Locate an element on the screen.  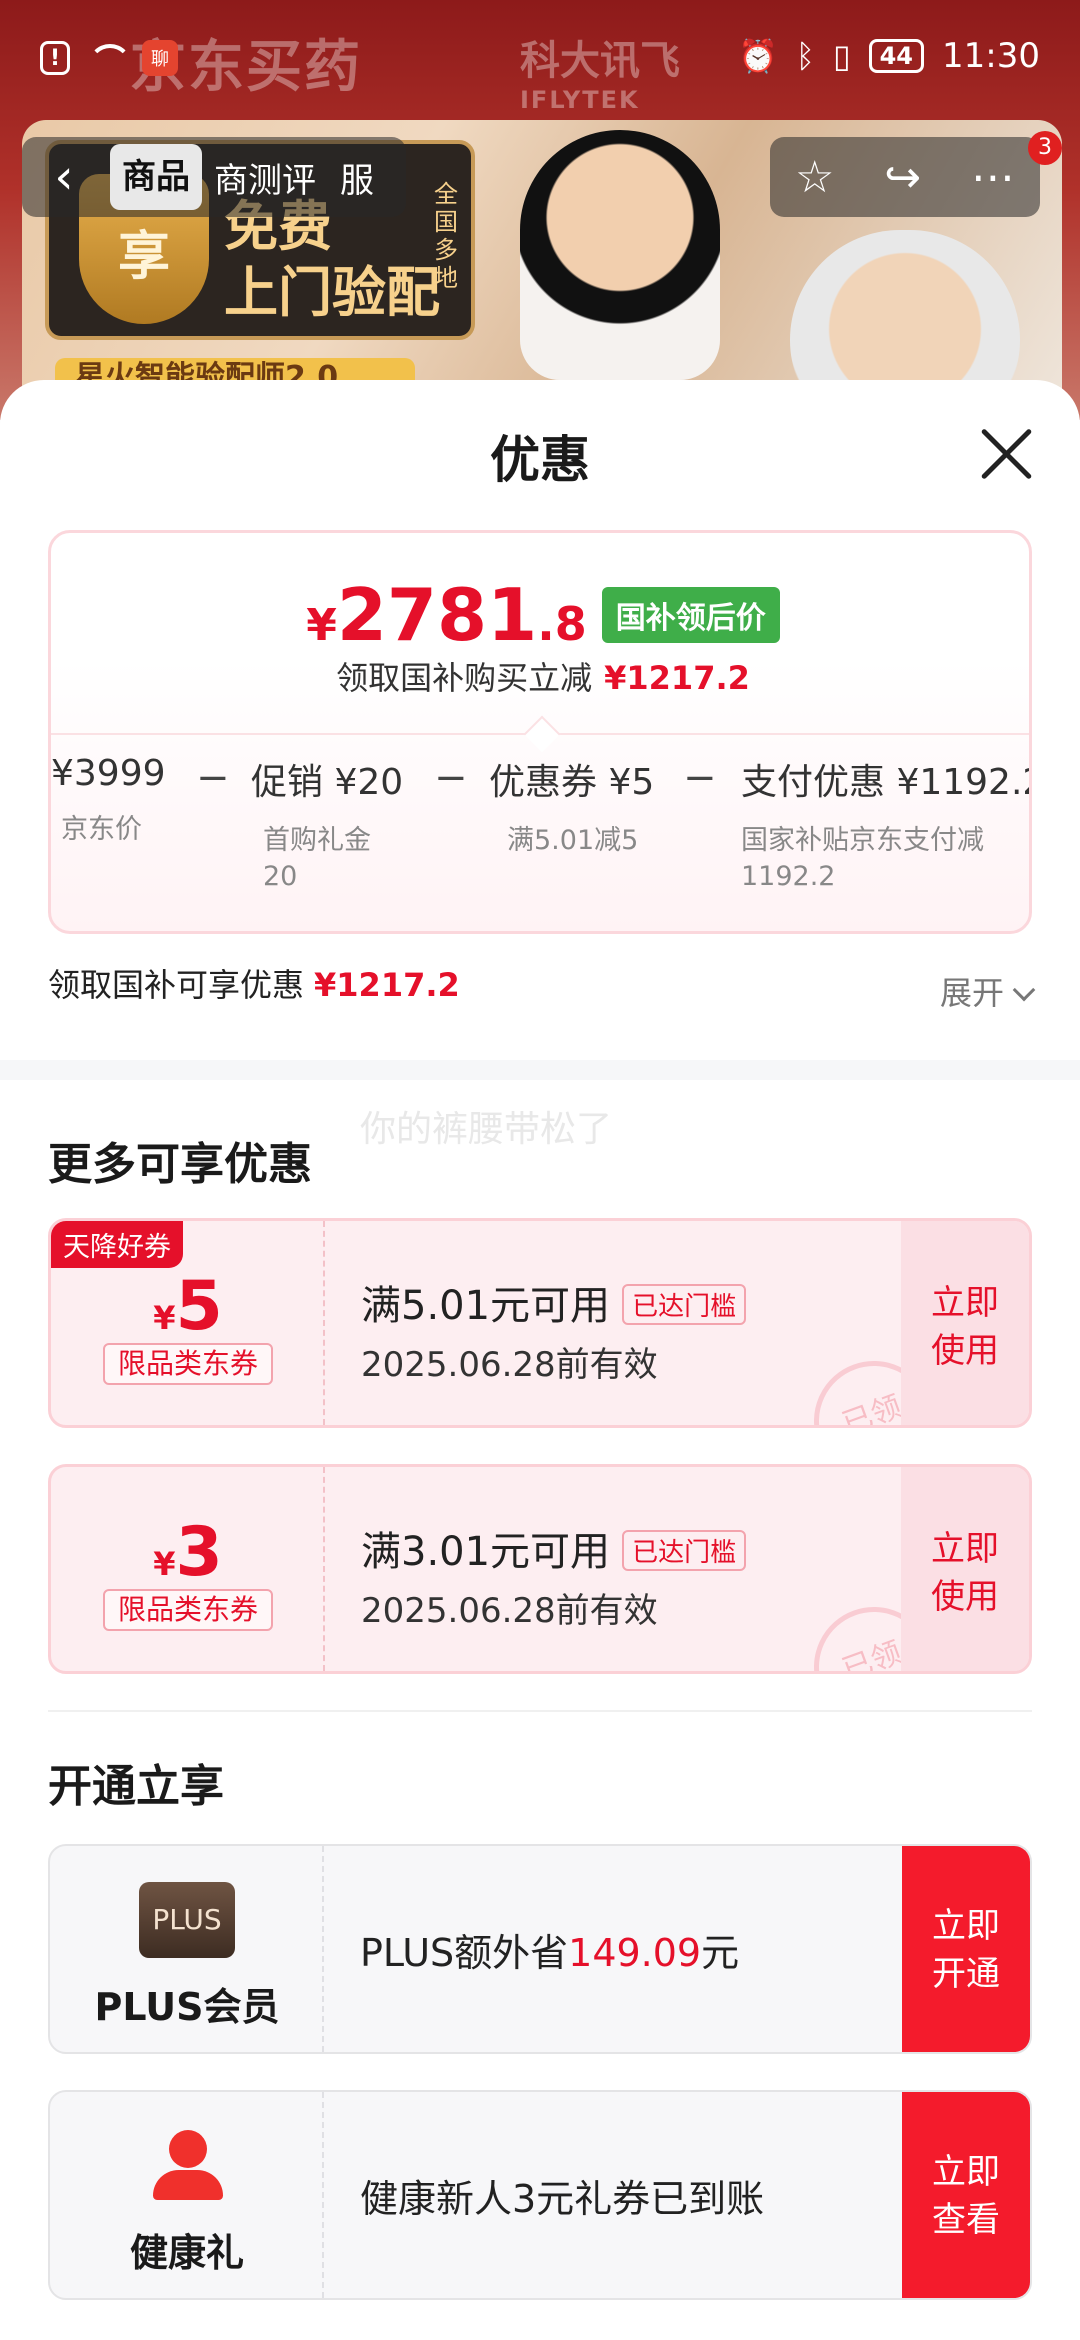
watermark-text: 你的裤腰带松了 is located at coordinates (486, 1129).